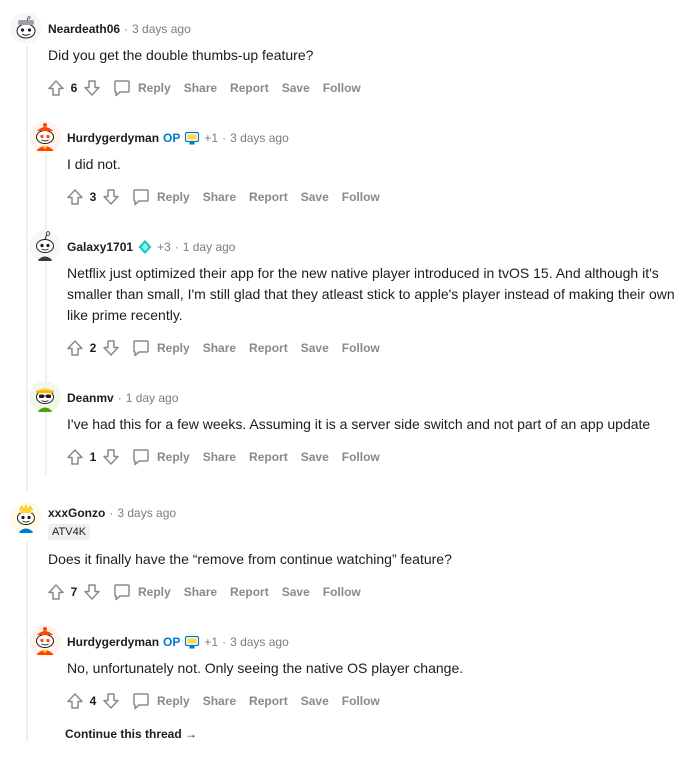  What do you see at coordinates (76, 513) in the screenshot?
I see `author-name: xxxGonzo` at bounding box center [76, 513].